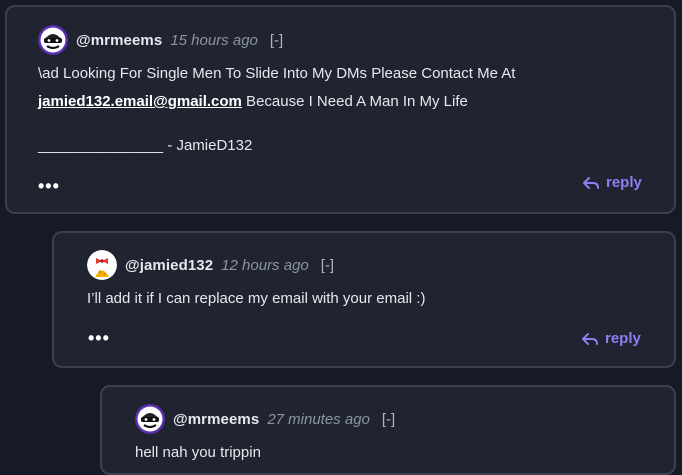  What do you see at coordinates (169, 265) in the screenshot?
I see `username: @jamied132` at bounding box center [169, 265].